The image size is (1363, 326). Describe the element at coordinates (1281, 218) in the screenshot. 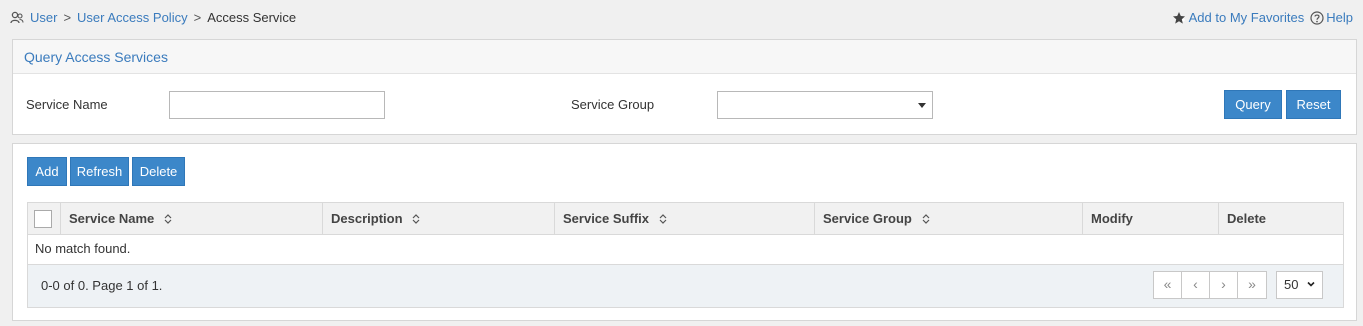

I see `column-header-delete: Delete` at that location.